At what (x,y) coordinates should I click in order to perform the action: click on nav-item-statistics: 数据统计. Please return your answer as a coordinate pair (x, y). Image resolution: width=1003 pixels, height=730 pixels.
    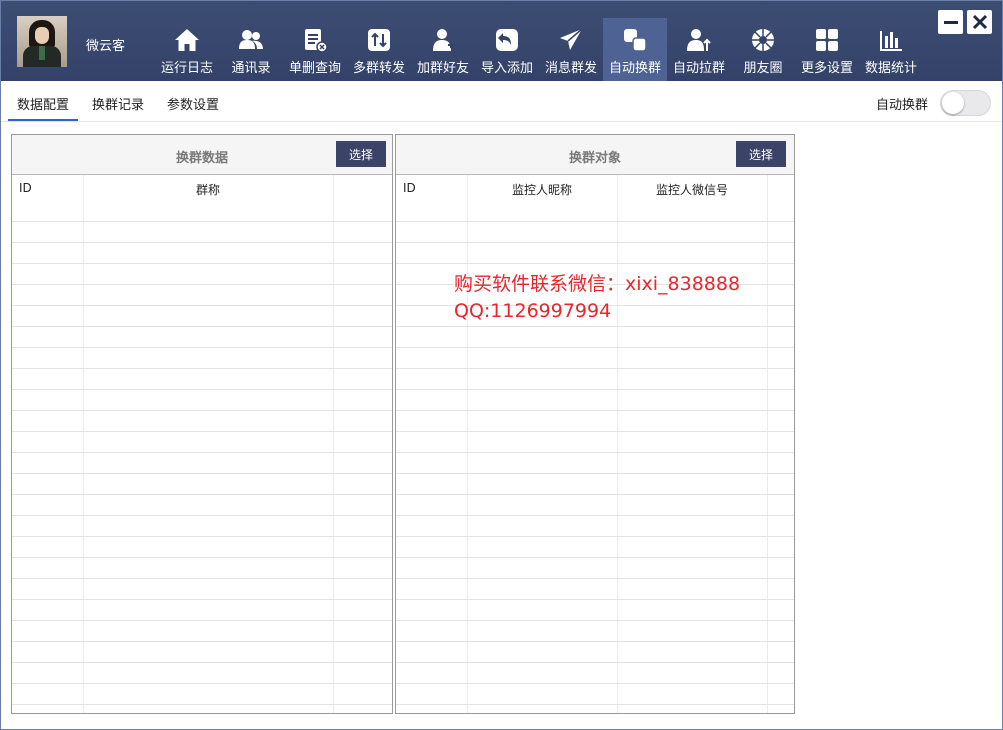
    Looking at the image, I should click on (891, 49).